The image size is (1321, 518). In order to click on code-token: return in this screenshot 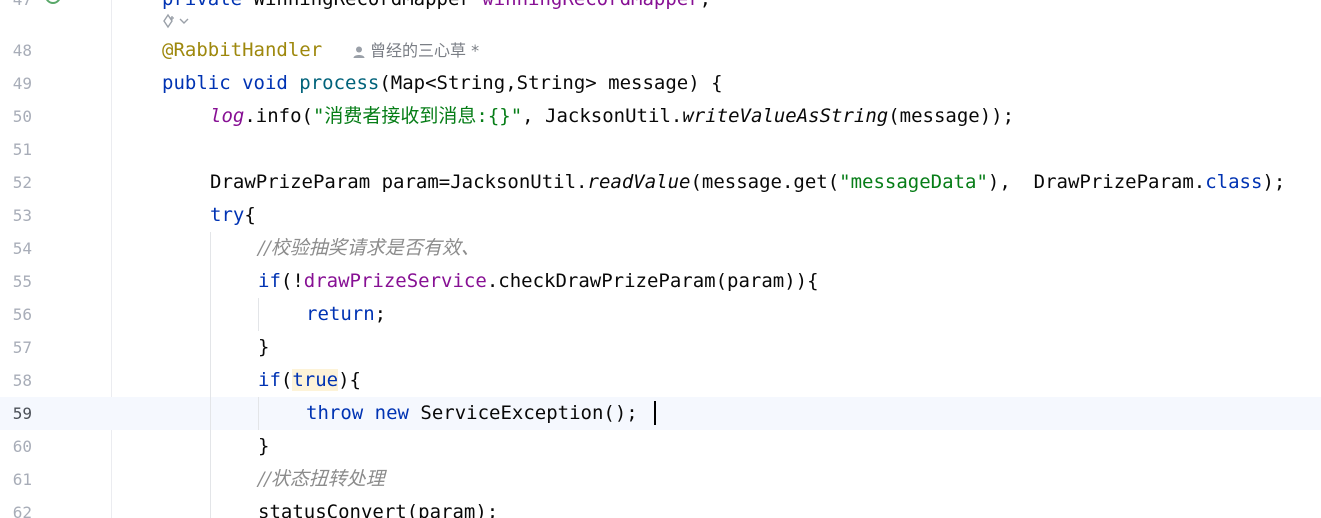, I will do `click(340, 314)`.